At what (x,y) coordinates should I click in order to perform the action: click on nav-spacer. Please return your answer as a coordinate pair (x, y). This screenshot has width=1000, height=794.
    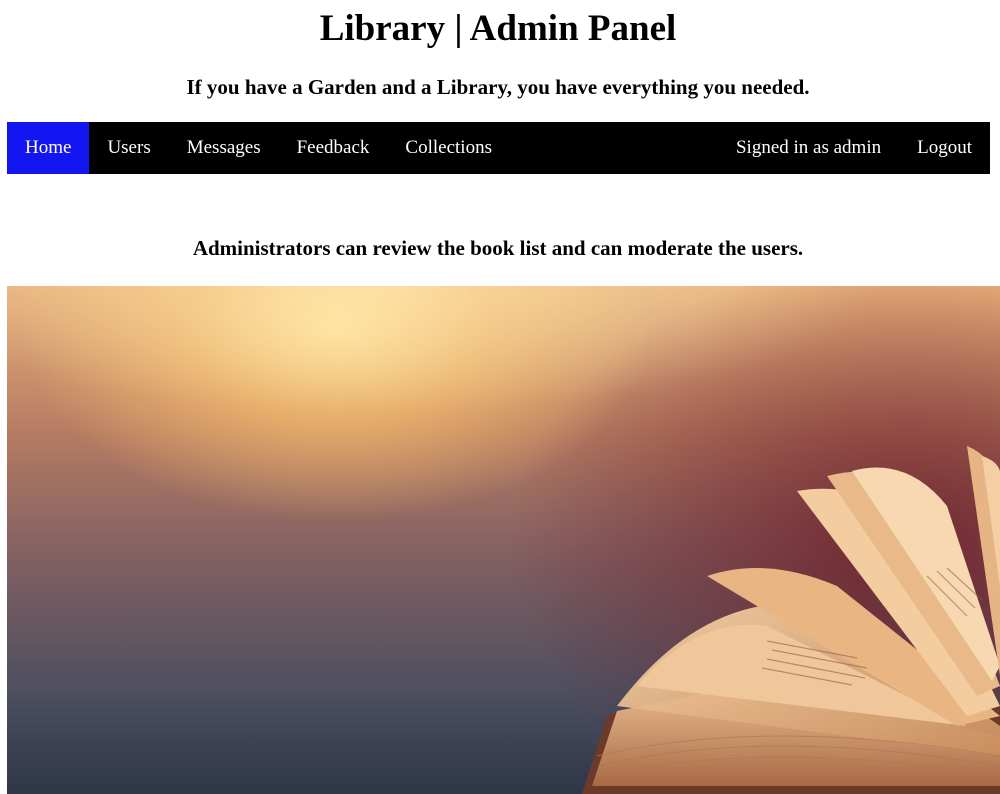
    Looking at the image, I should click on (614, 148).